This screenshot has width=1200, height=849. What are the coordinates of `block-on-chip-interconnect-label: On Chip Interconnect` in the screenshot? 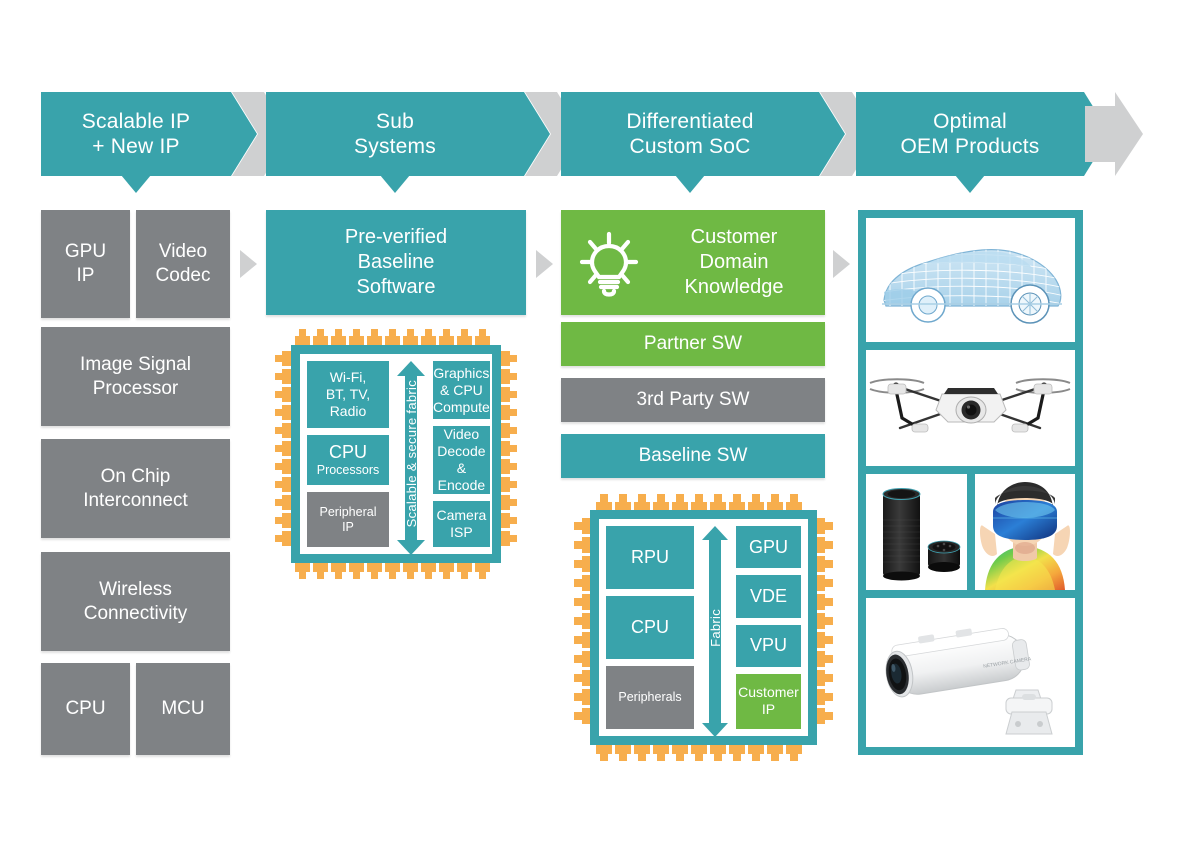 It's located at (135, 488).